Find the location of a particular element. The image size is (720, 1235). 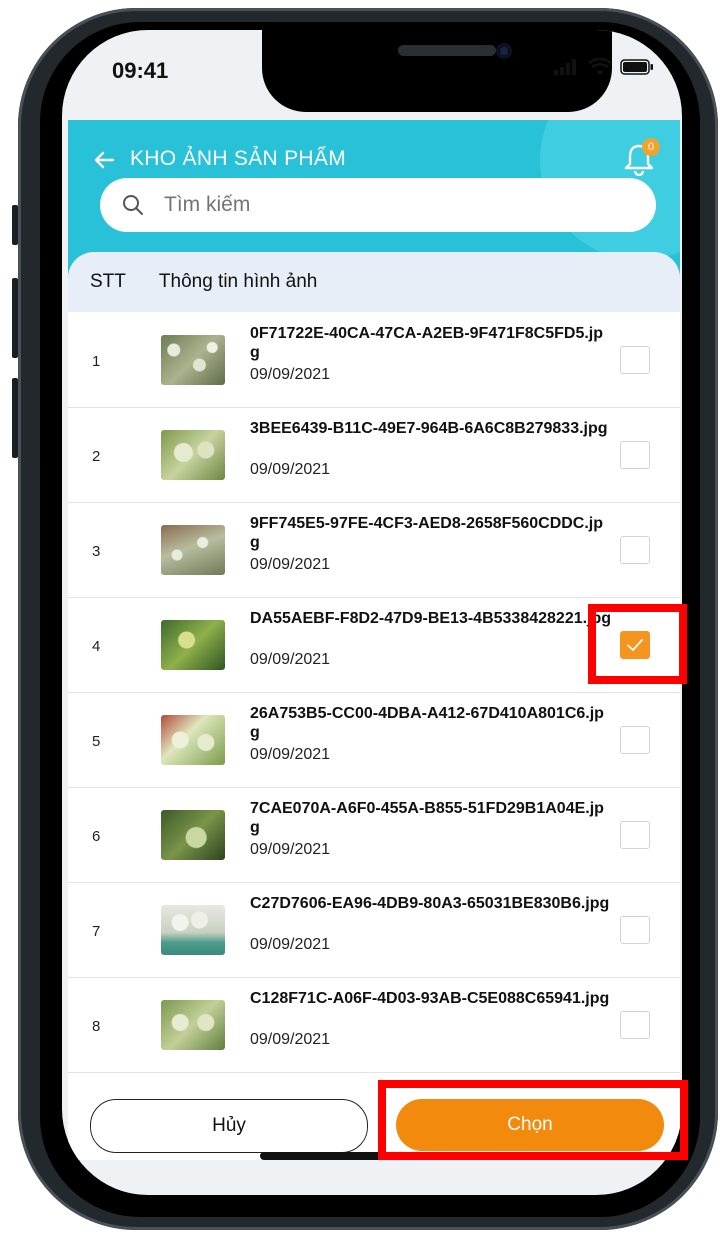

speaker is located at coordinates (447, 50).